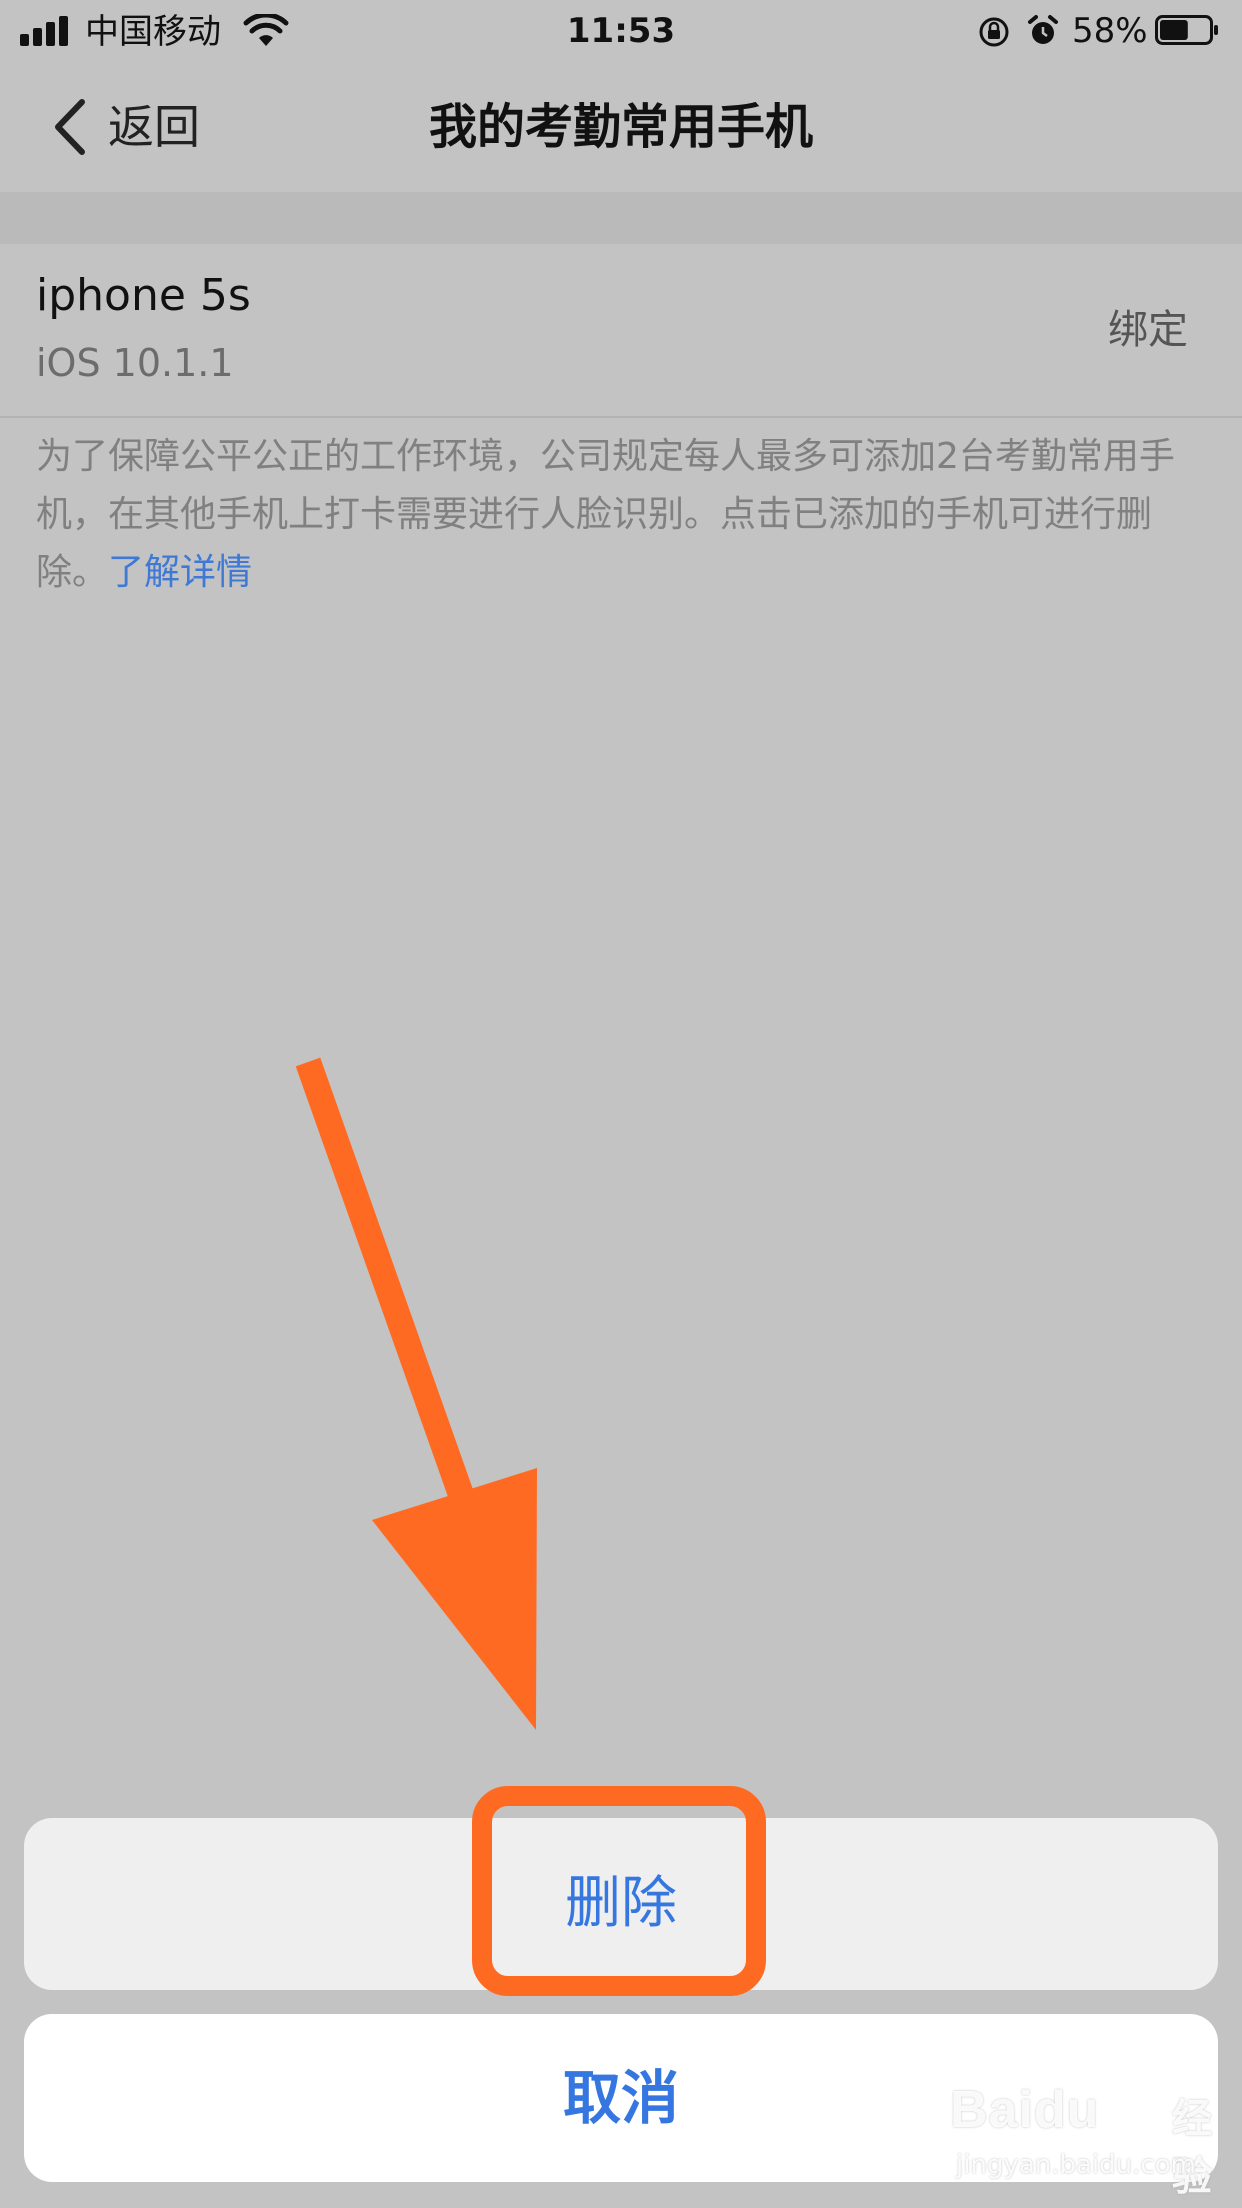  What do you see at coordinates (1110, 31) in the screenshot?
I see `battery-percent: 58%` at bounding box center [1110, 31].